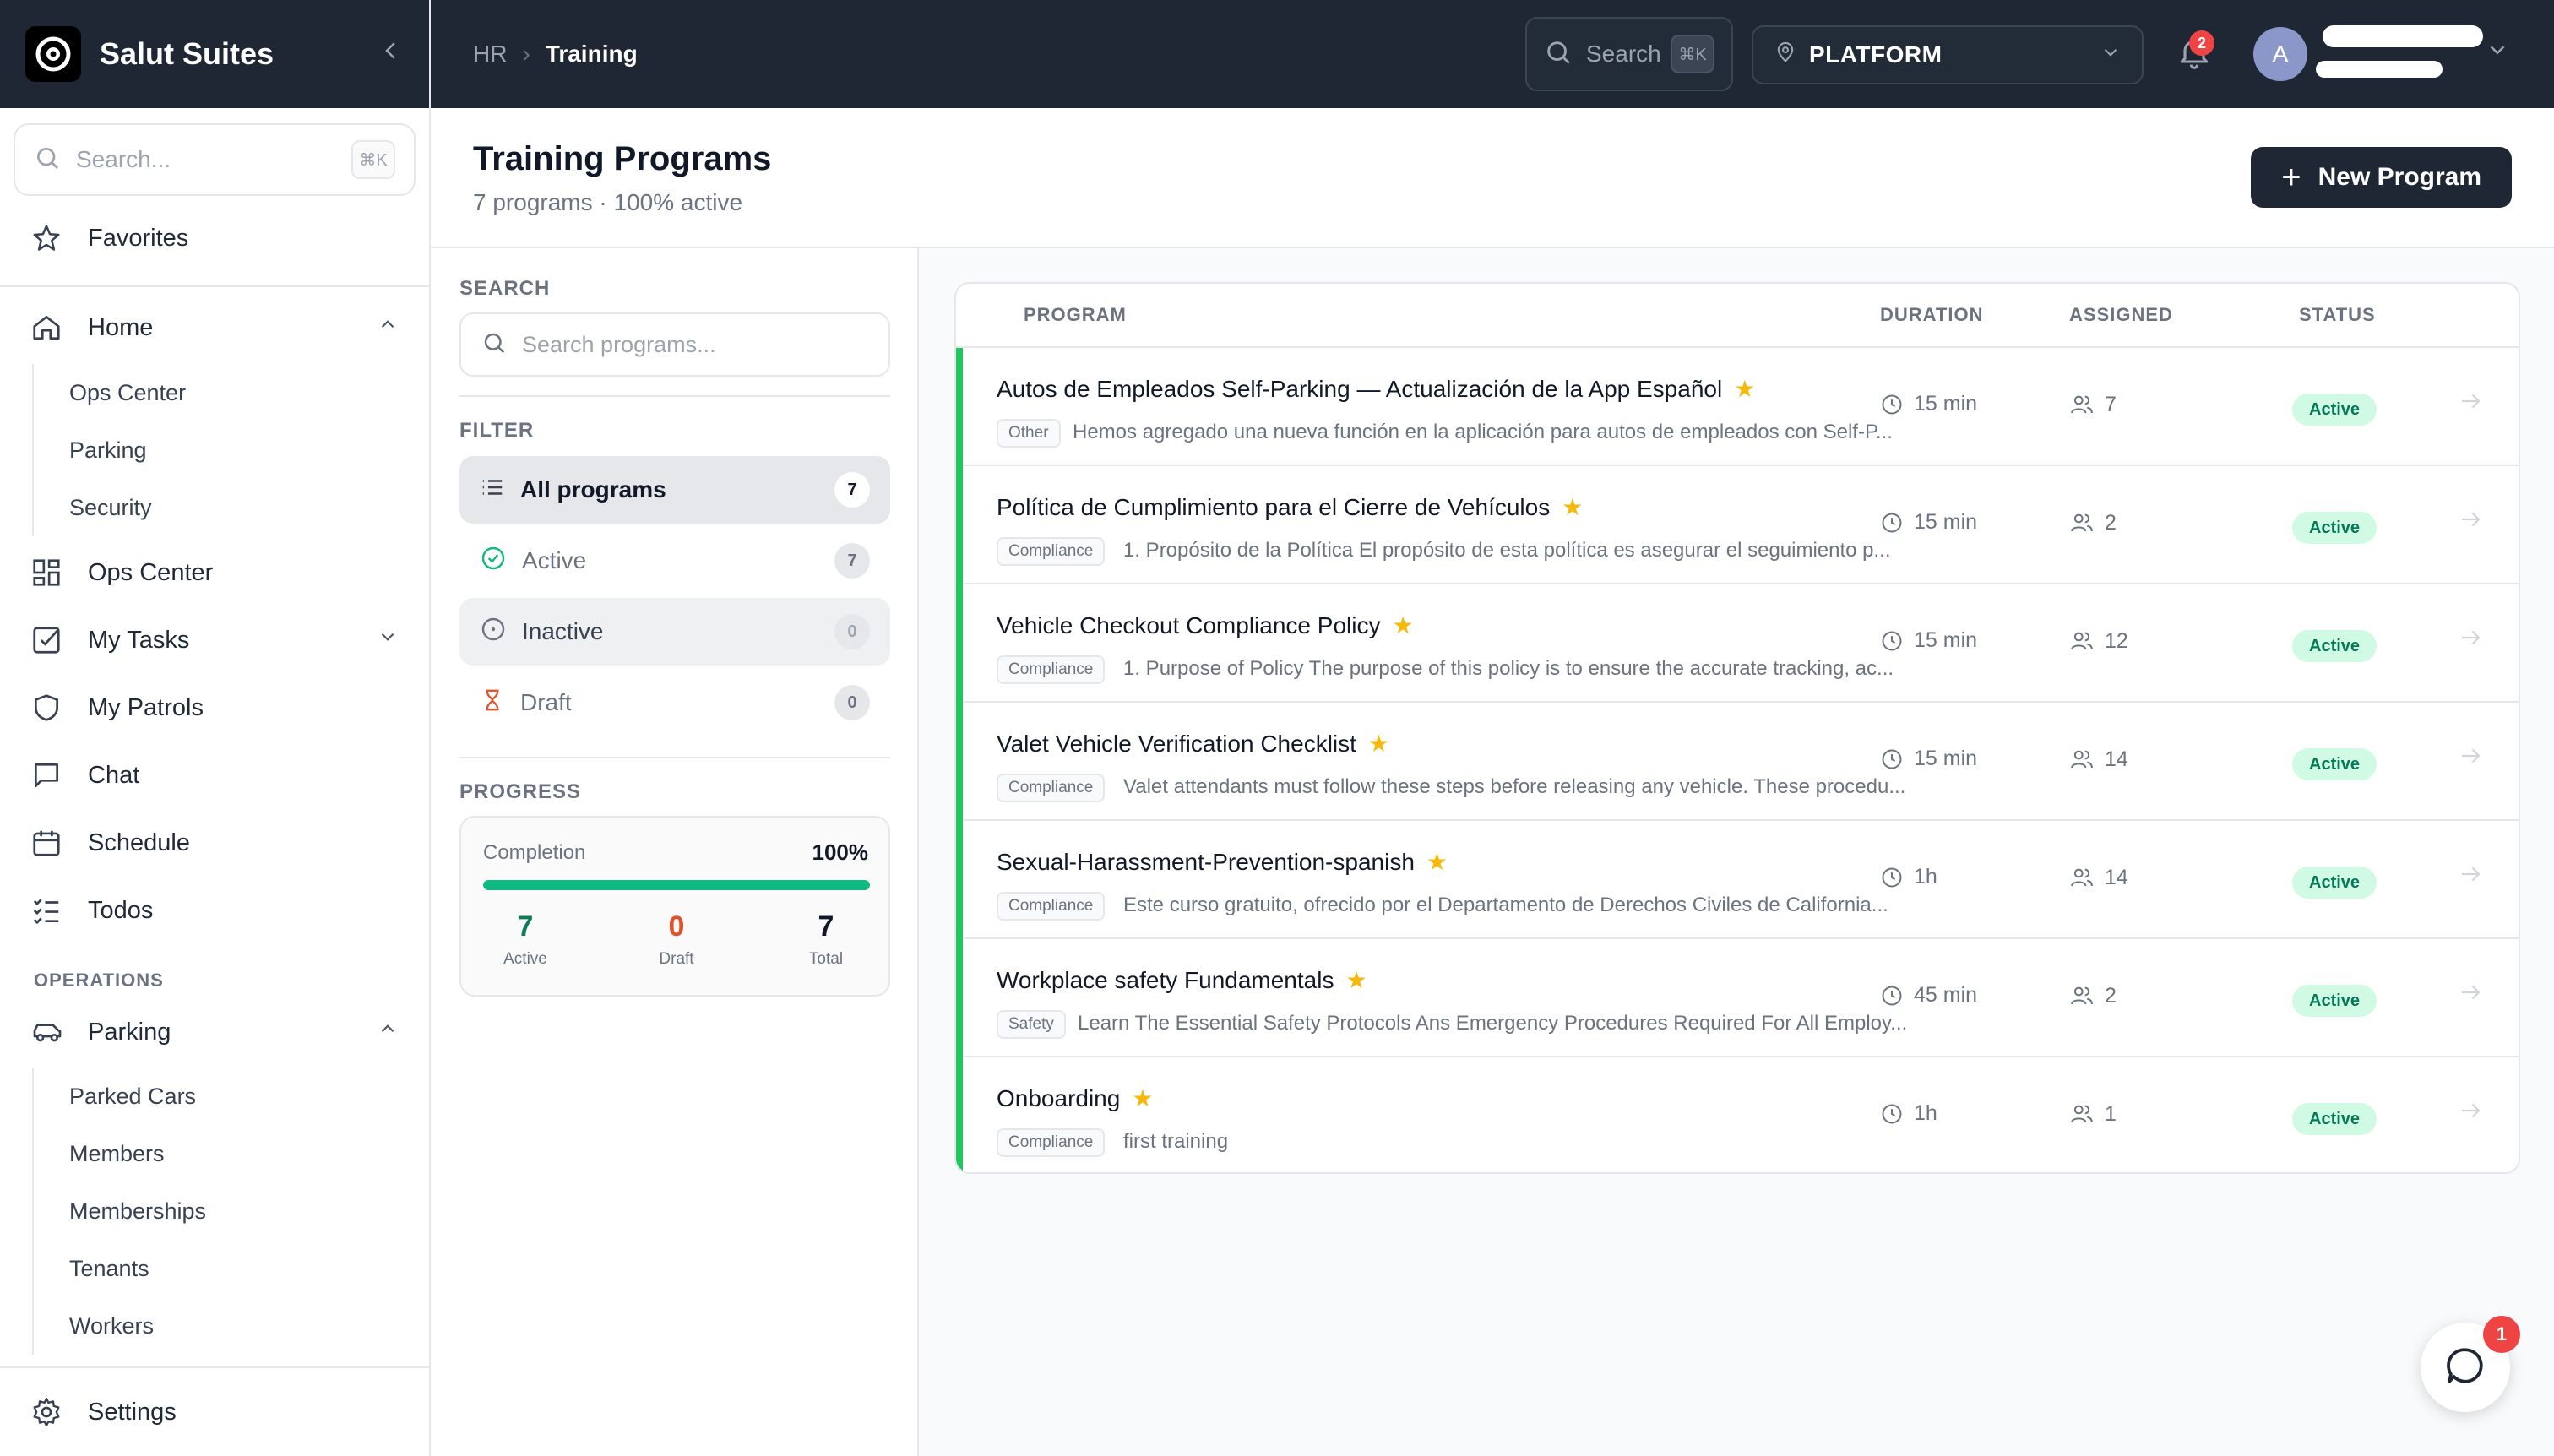 This screenshot has width=2554, height=1456. What do you see at coordinates (120, 1211) in the screenshot?
I see `sidebar-subitem-memberships: Memberships` at bounding box center [120, 1211].